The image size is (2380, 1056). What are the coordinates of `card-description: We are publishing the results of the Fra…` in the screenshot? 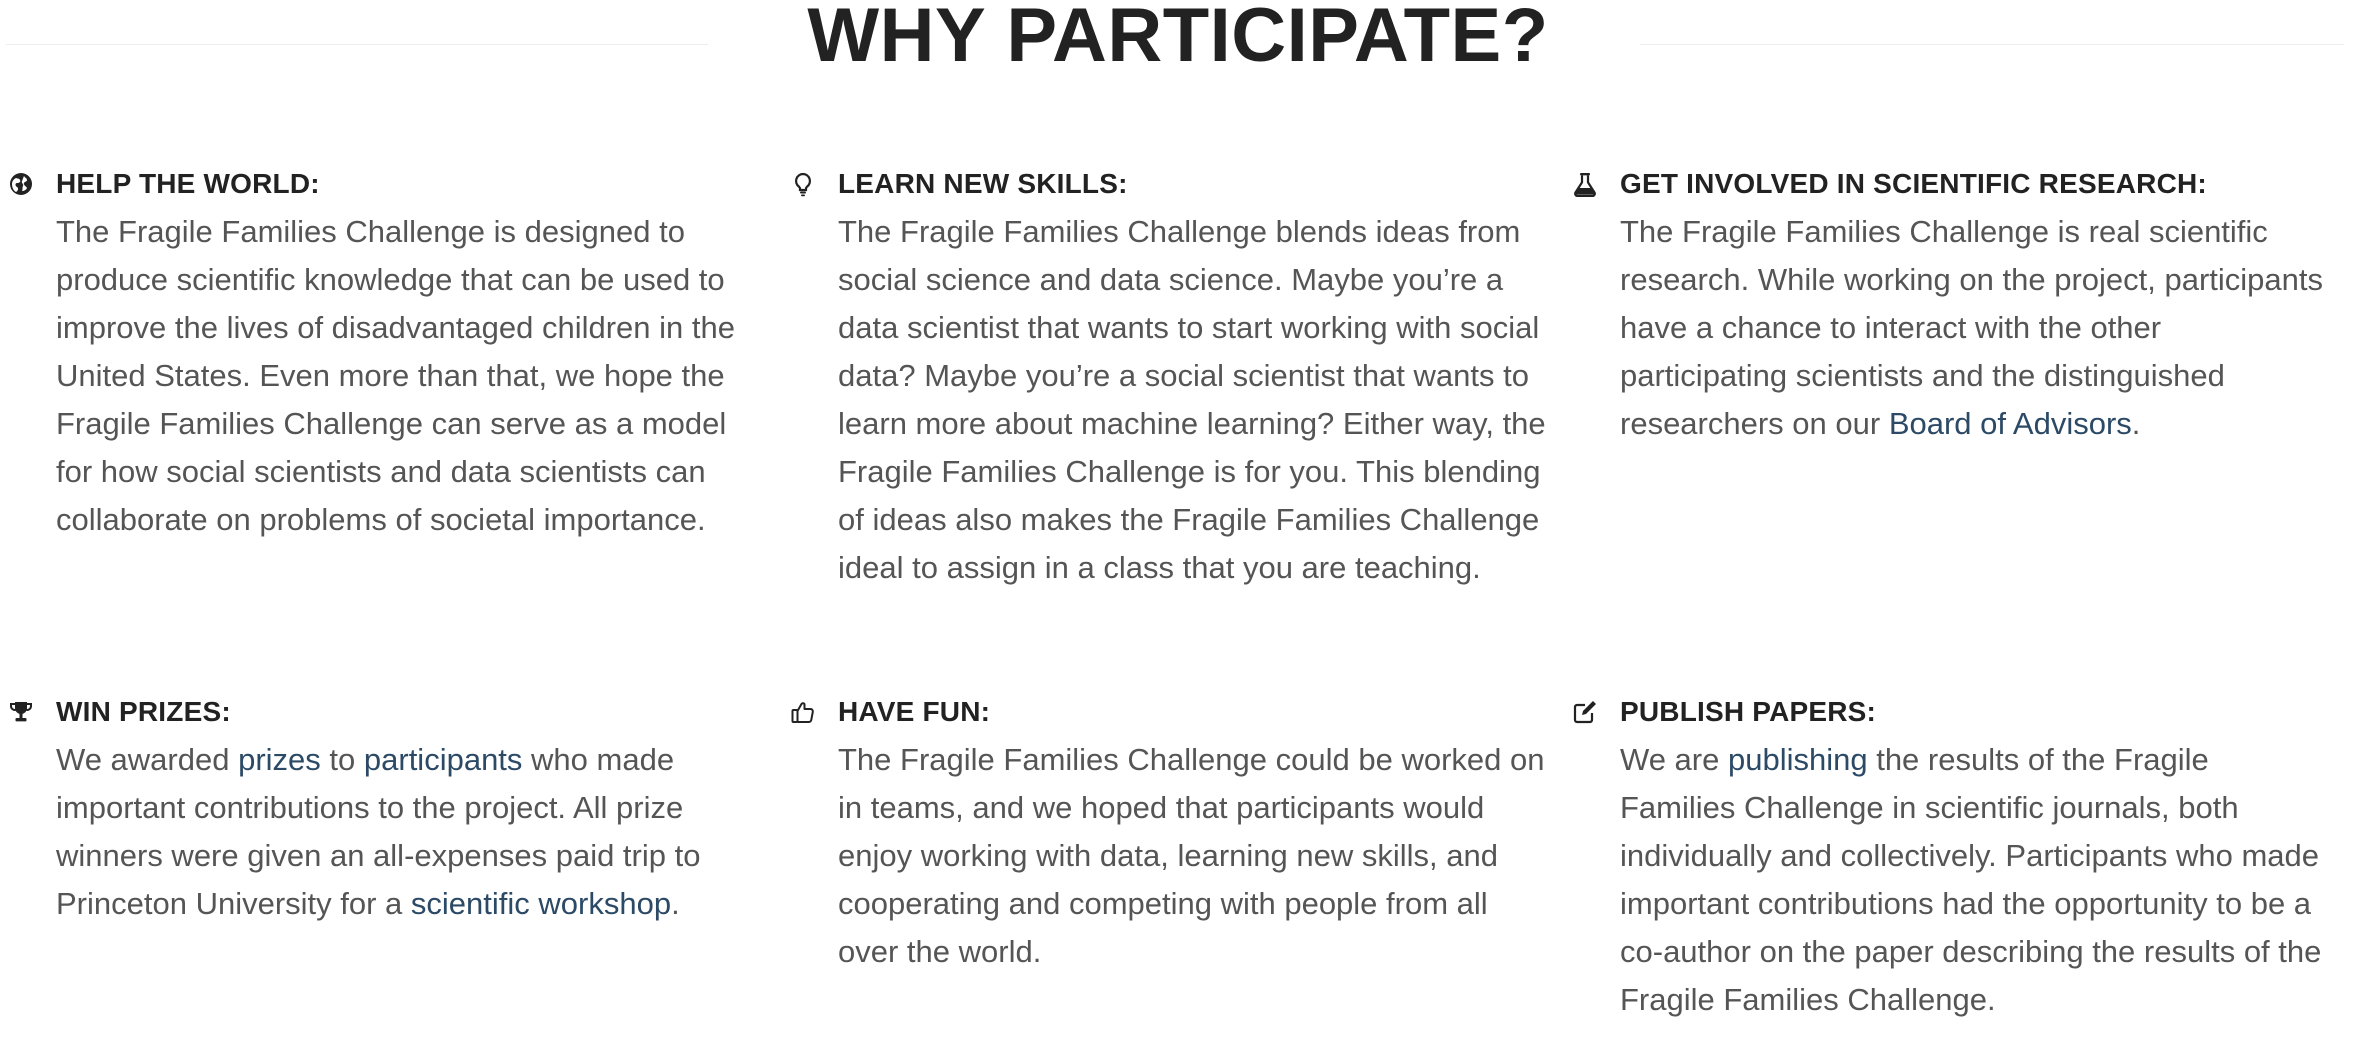 It's located at (1975, 880).